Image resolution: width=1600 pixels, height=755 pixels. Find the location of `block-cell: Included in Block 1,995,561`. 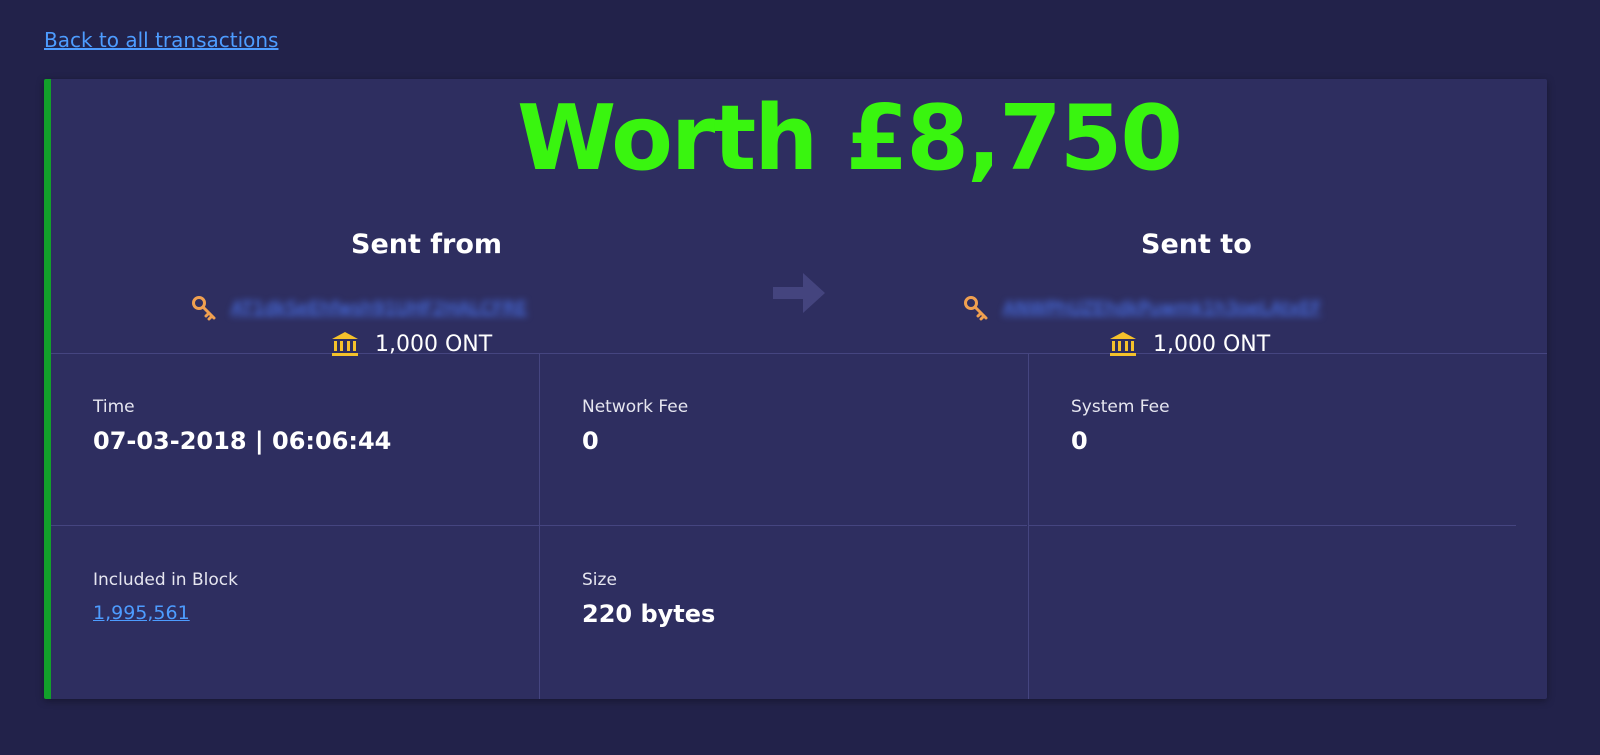

block-cell: Included in Block 1,995,561 is located at coordinates (295, 612).